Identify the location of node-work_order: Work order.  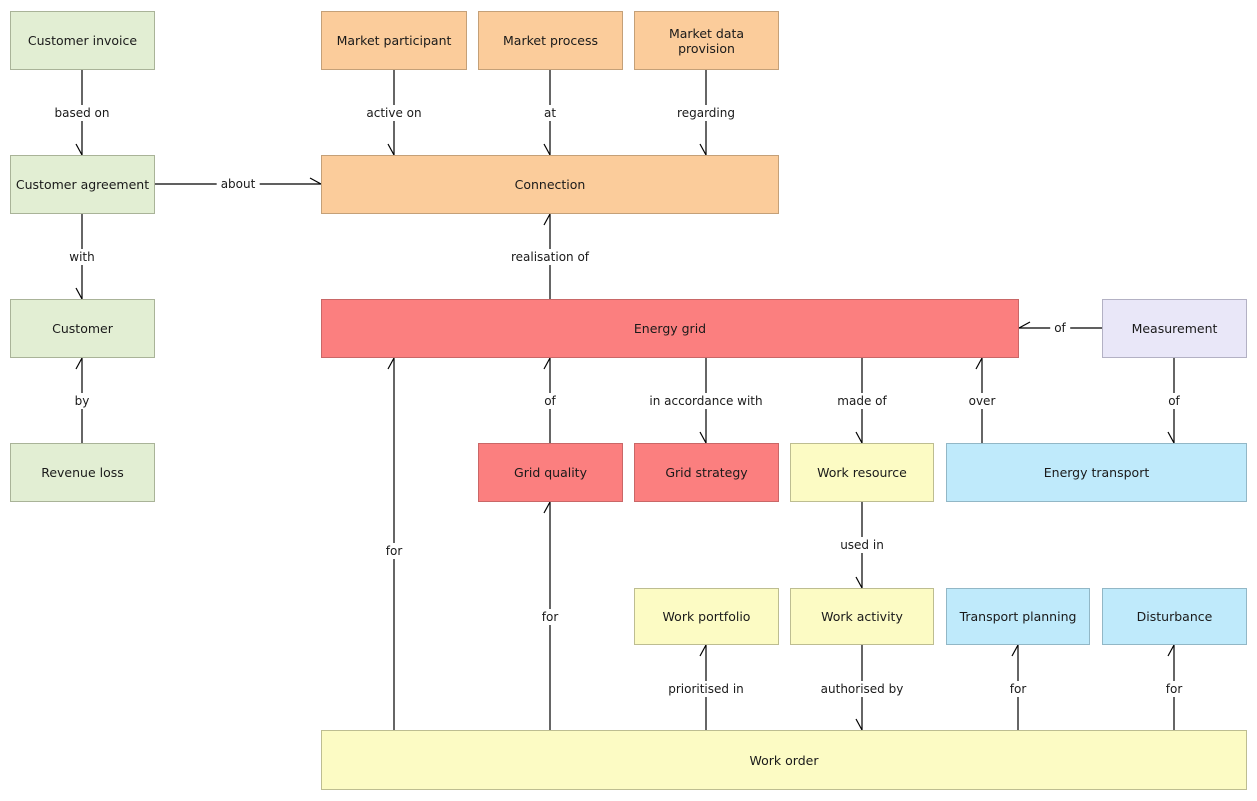
(784, 760).